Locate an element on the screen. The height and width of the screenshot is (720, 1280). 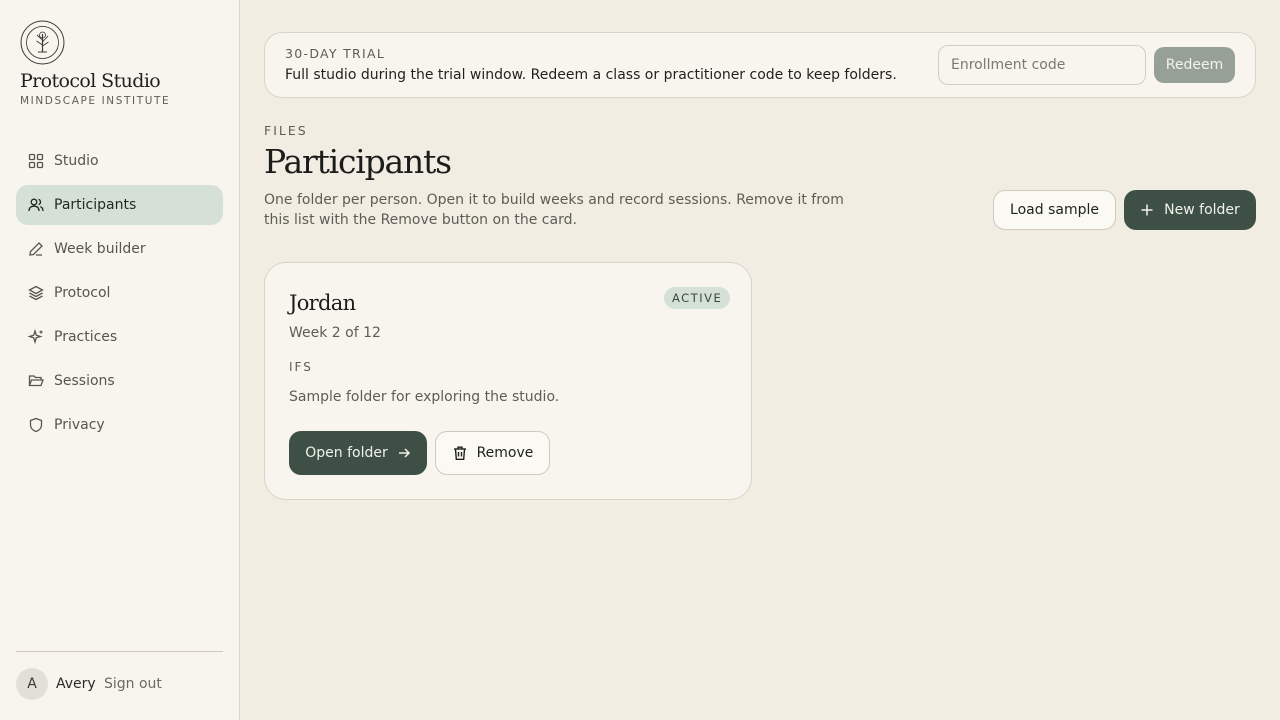
week-progress: Week 2 of 12 is located at coordinates (335, 333).